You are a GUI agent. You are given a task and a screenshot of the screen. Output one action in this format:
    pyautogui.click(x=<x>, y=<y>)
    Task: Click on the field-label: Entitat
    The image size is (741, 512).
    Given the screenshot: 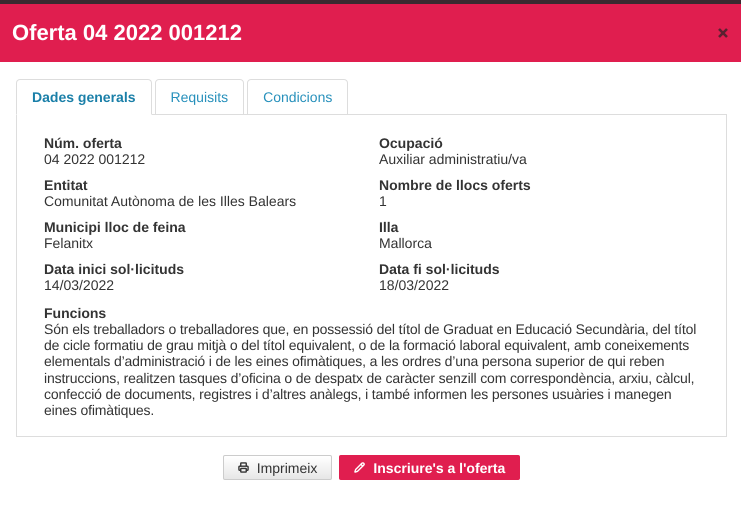 What is the action you would take?
    pyautogui.click(x=66, y=185)
    